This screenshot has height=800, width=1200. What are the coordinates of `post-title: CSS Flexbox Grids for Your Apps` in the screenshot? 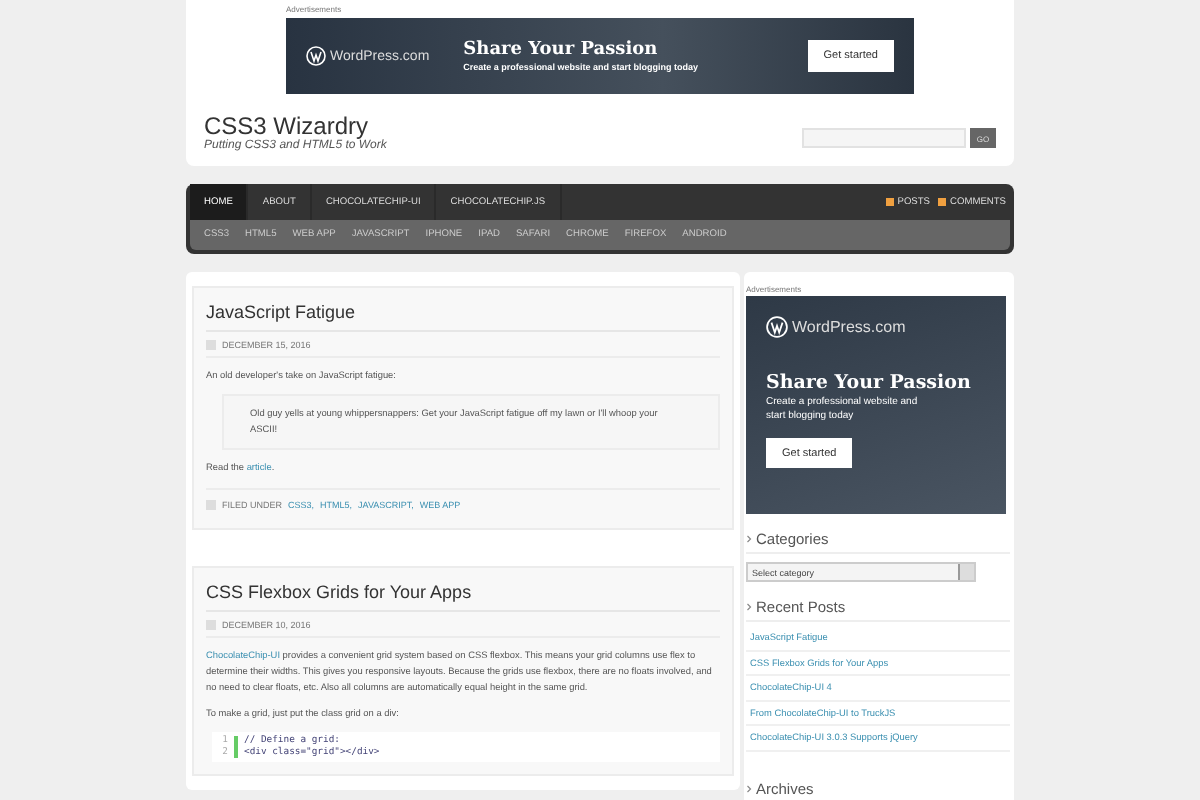 It's located at (463, 596).